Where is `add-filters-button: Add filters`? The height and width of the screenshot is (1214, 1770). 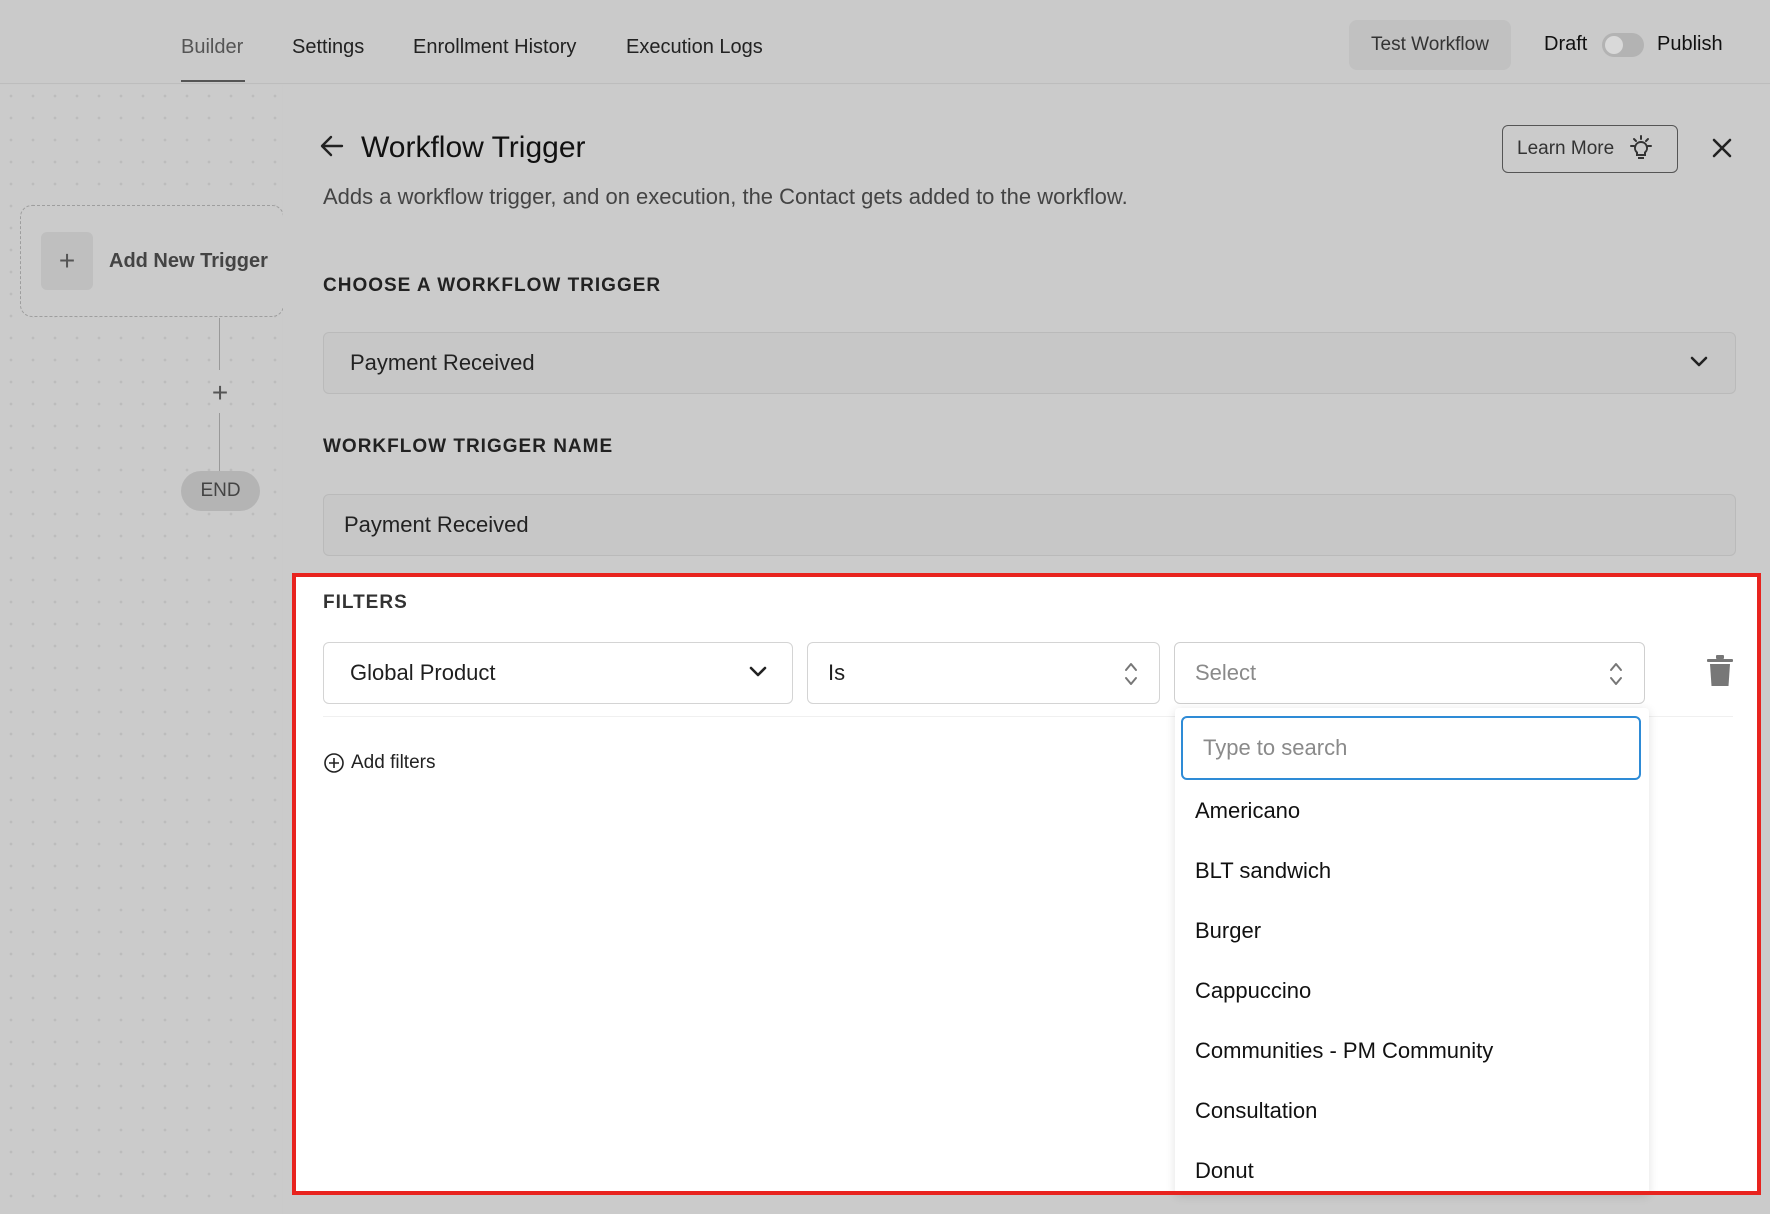
add-filters-button: Add filters is located at coordinates (379, 763).